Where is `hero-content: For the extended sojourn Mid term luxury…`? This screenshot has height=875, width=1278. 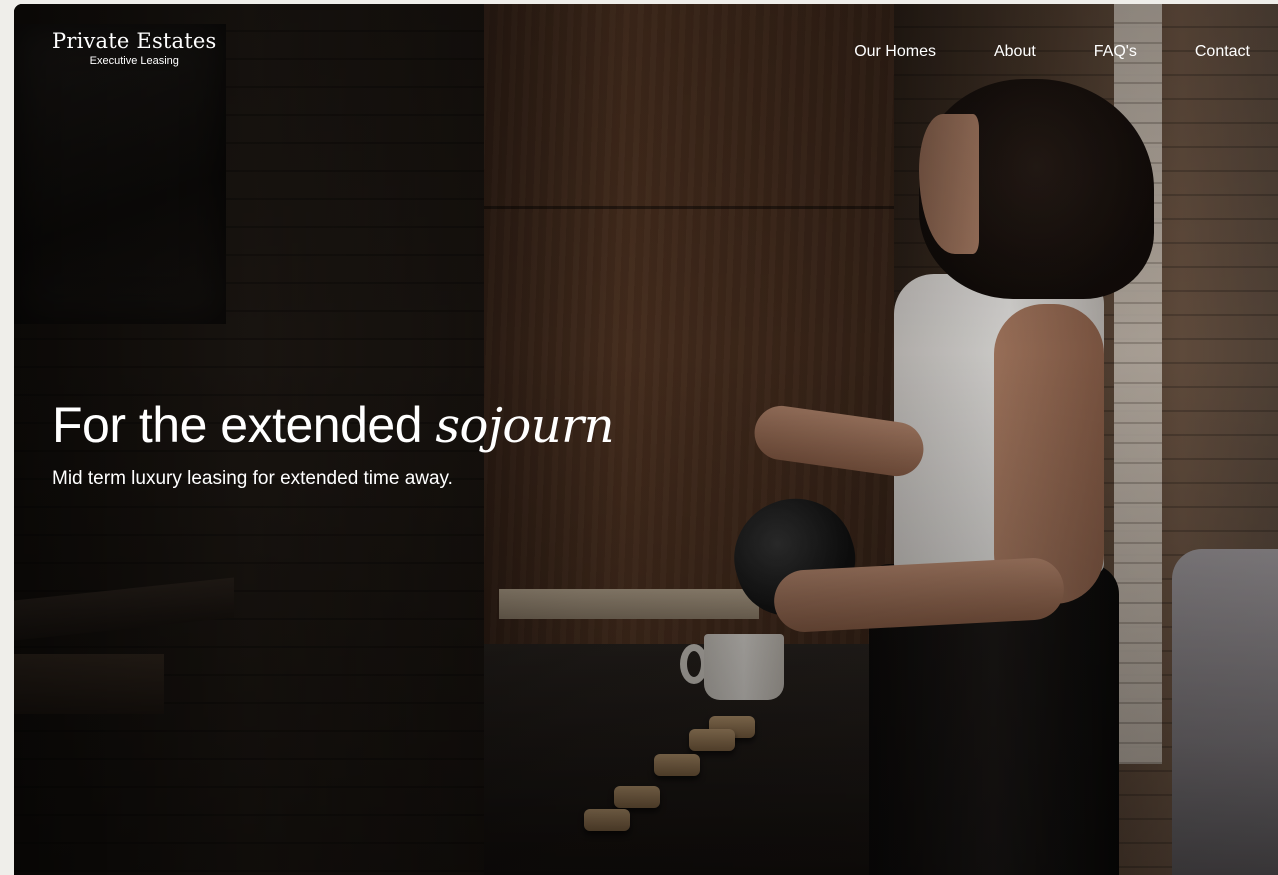 hero-content: For the extended sojourn Mid term luxury… is located at coordinates (333, 442).